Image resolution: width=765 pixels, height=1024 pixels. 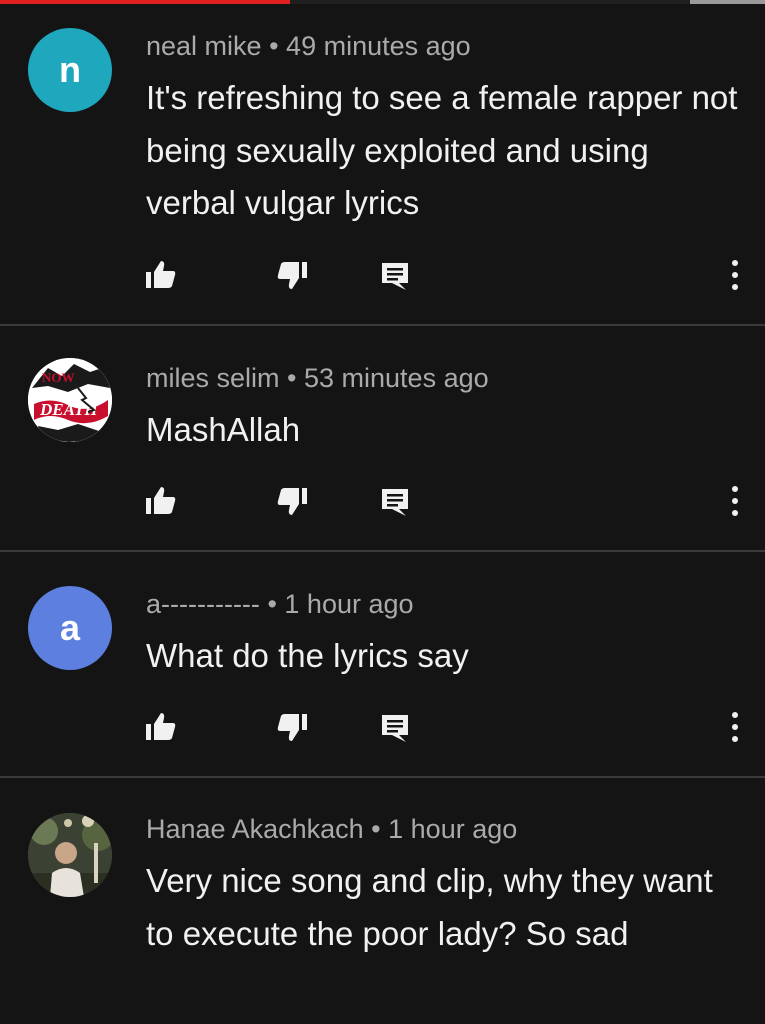 I want to click on avatar-image, so click(x=70, y=855).